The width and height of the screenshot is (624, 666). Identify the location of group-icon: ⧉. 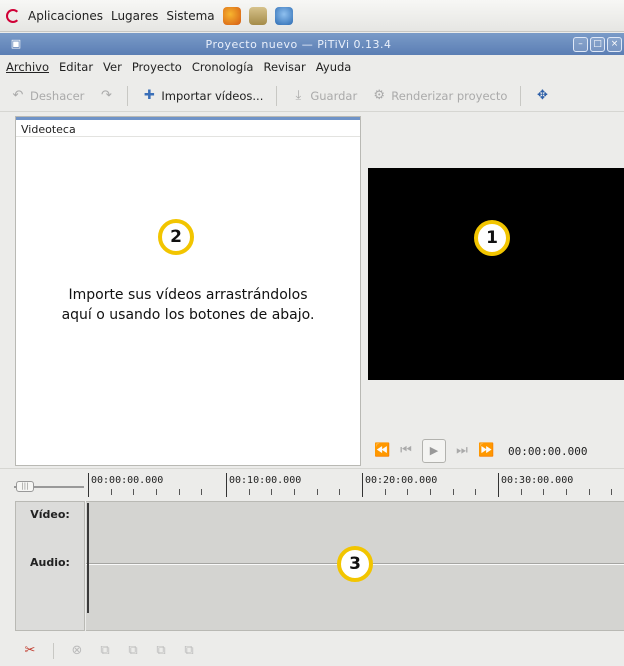
(189, 651).